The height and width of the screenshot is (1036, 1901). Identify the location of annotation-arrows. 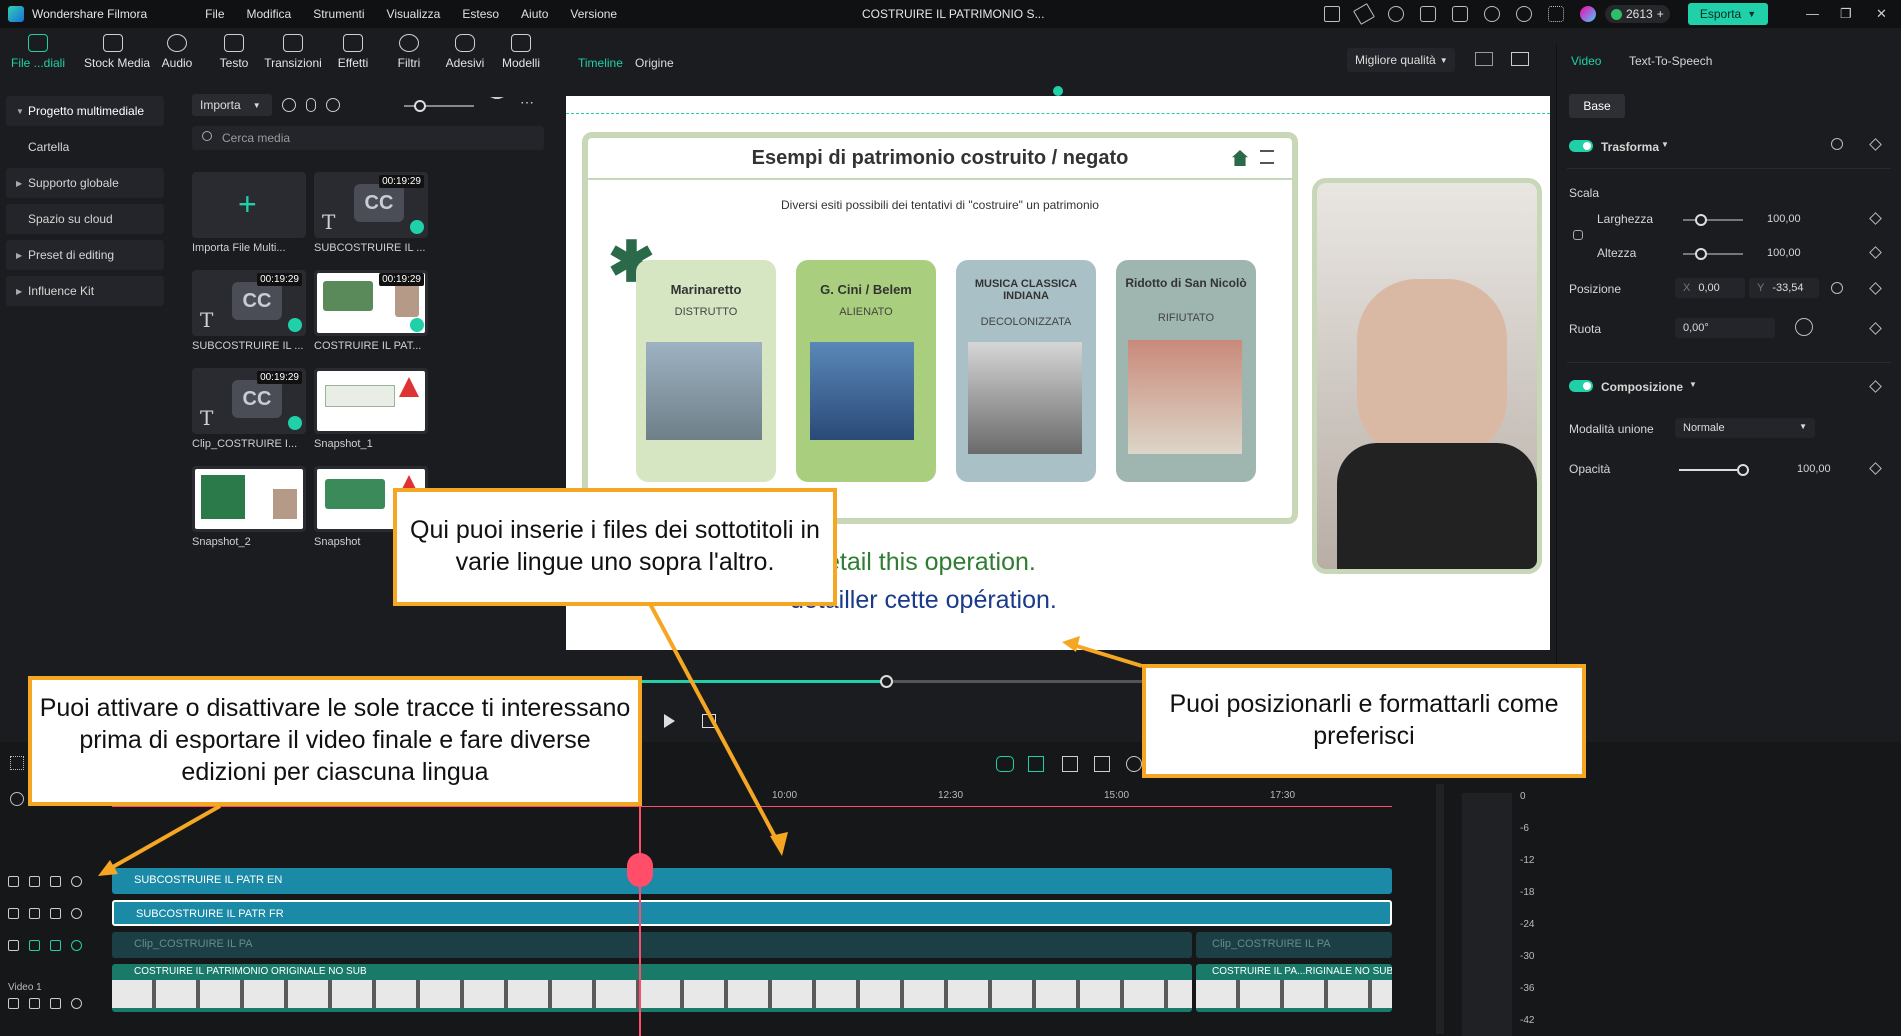
(620, 737).